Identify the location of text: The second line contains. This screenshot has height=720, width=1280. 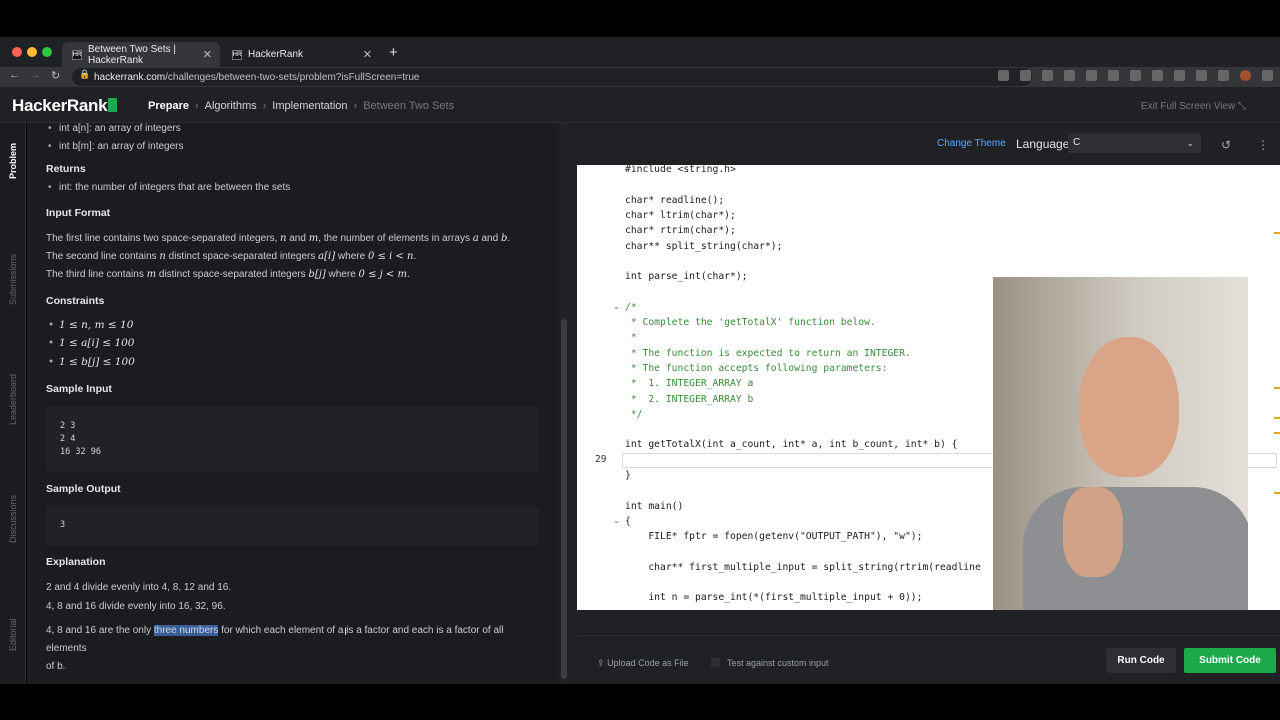
(101, 256).